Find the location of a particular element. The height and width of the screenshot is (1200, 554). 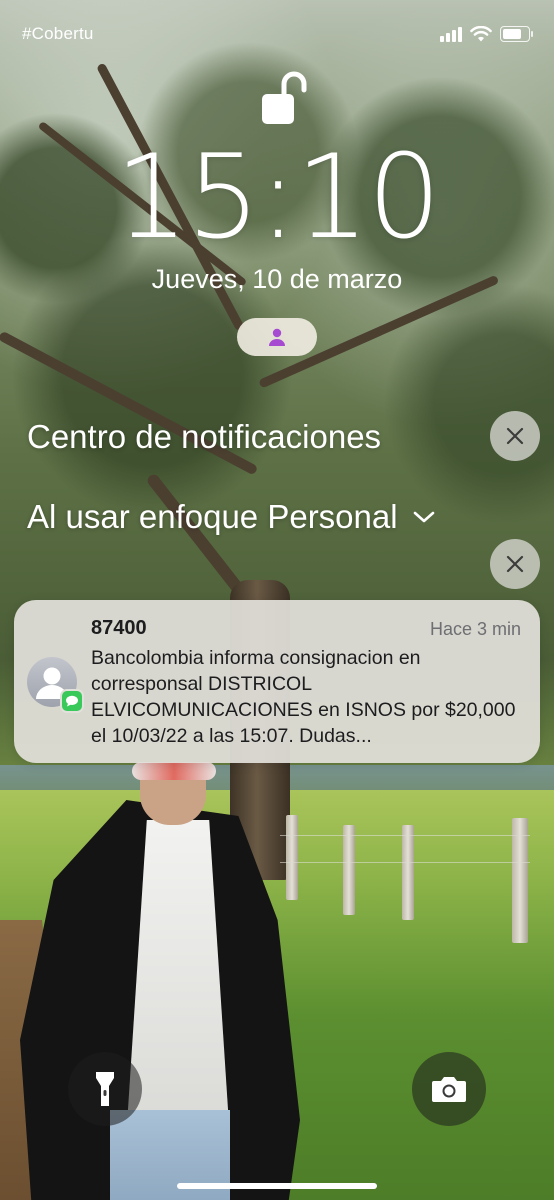

notification-center-title: Centro de notificaciones is located at coordinates (204, 436).